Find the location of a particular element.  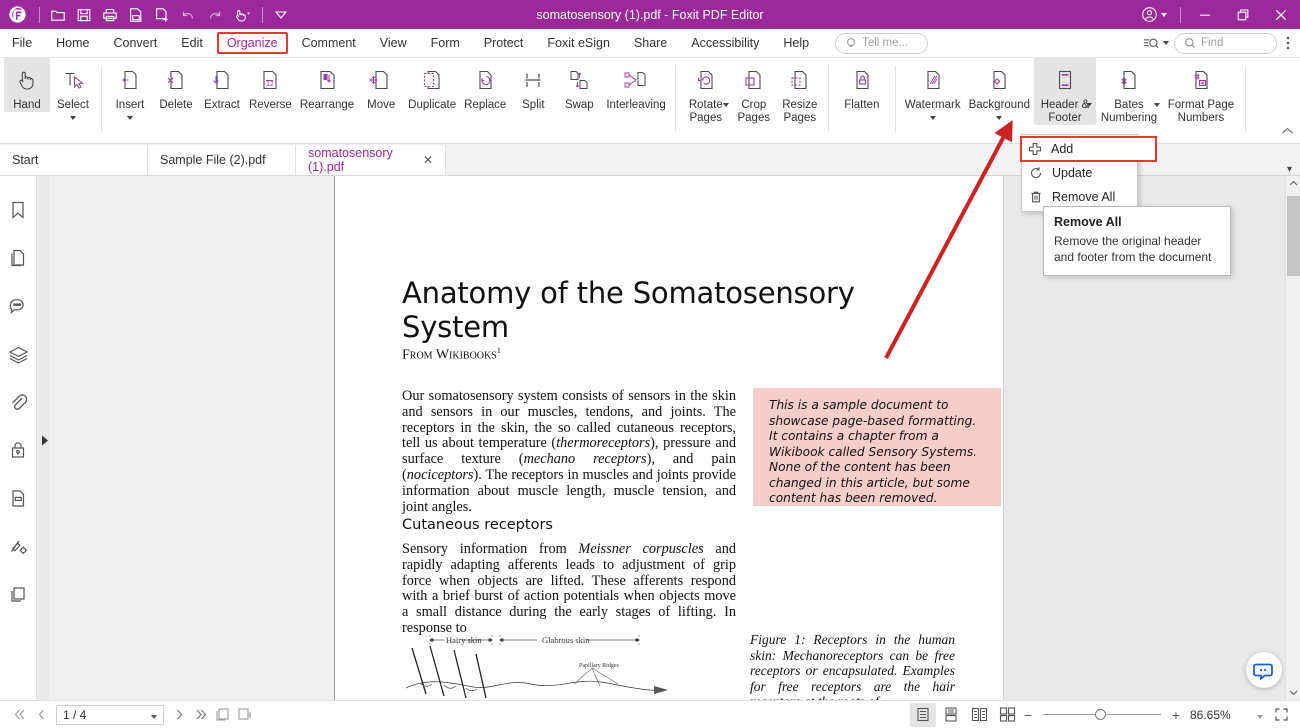

security-icon is located at coordinates (18, 450).